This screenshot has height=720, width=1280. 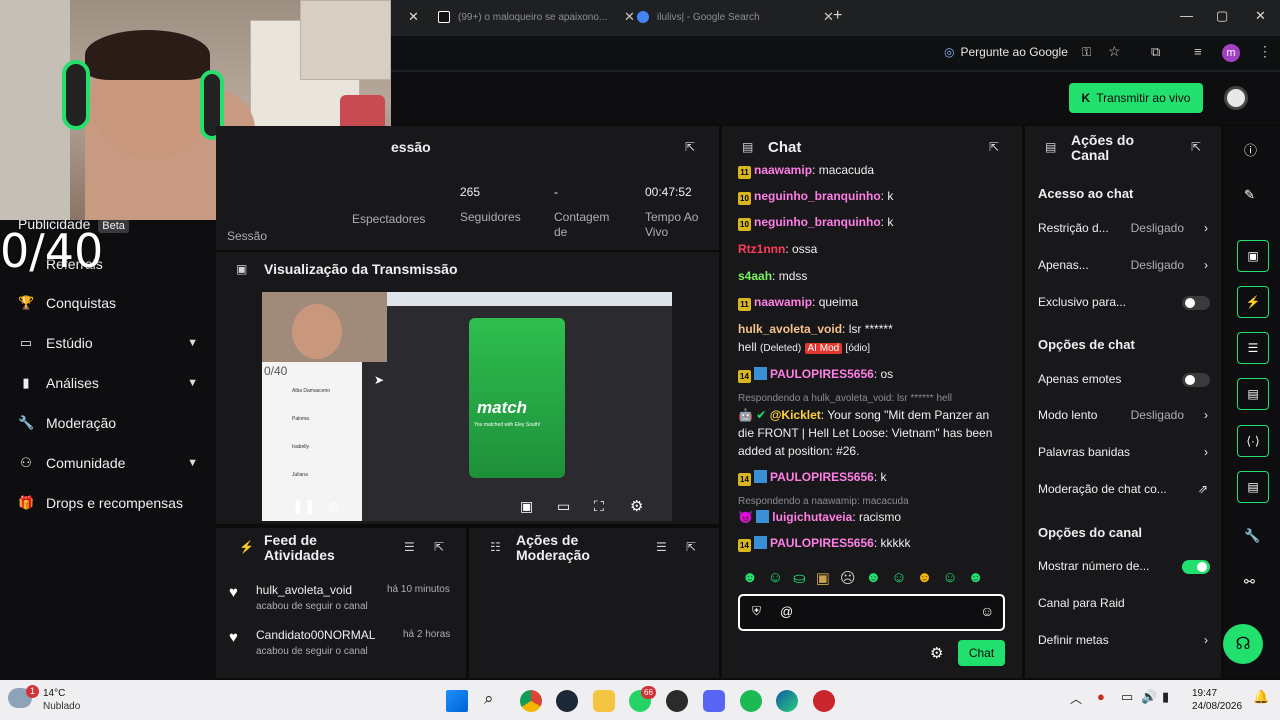 I want to click on user-avatar, so click(x=1236, y=98).